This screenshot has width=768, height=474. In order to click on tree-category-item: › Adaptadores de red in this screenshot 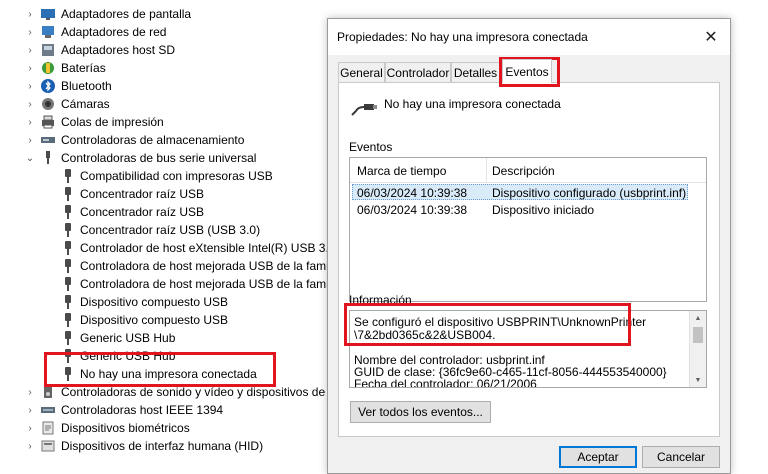, I will do `click(165, 32)`.